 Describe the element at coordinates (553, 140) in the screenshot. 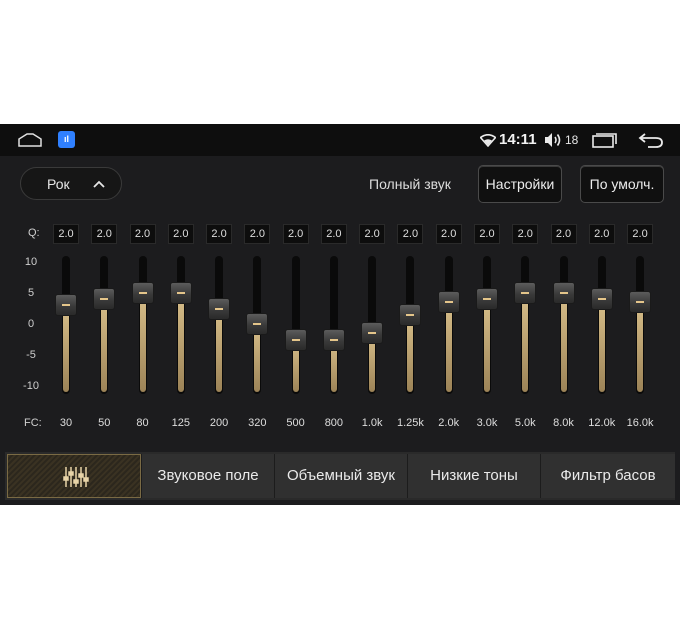

I see `volume-icon` at that location.